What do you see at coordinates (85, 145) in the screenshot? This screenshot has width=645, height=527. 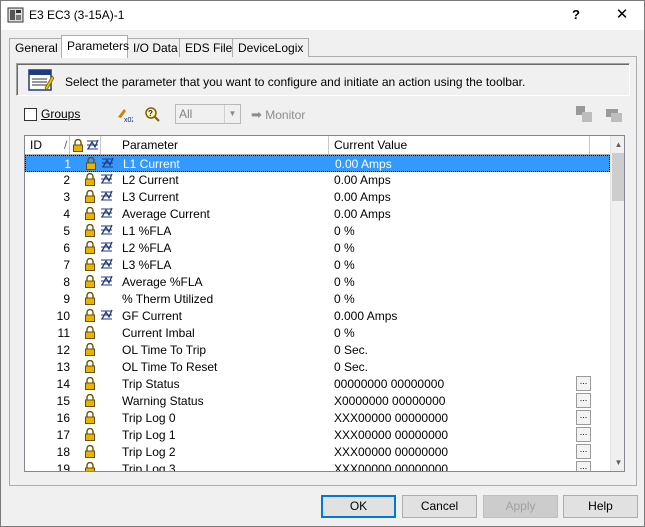 I see `column-header-lock` at bounding box center [85, 145].